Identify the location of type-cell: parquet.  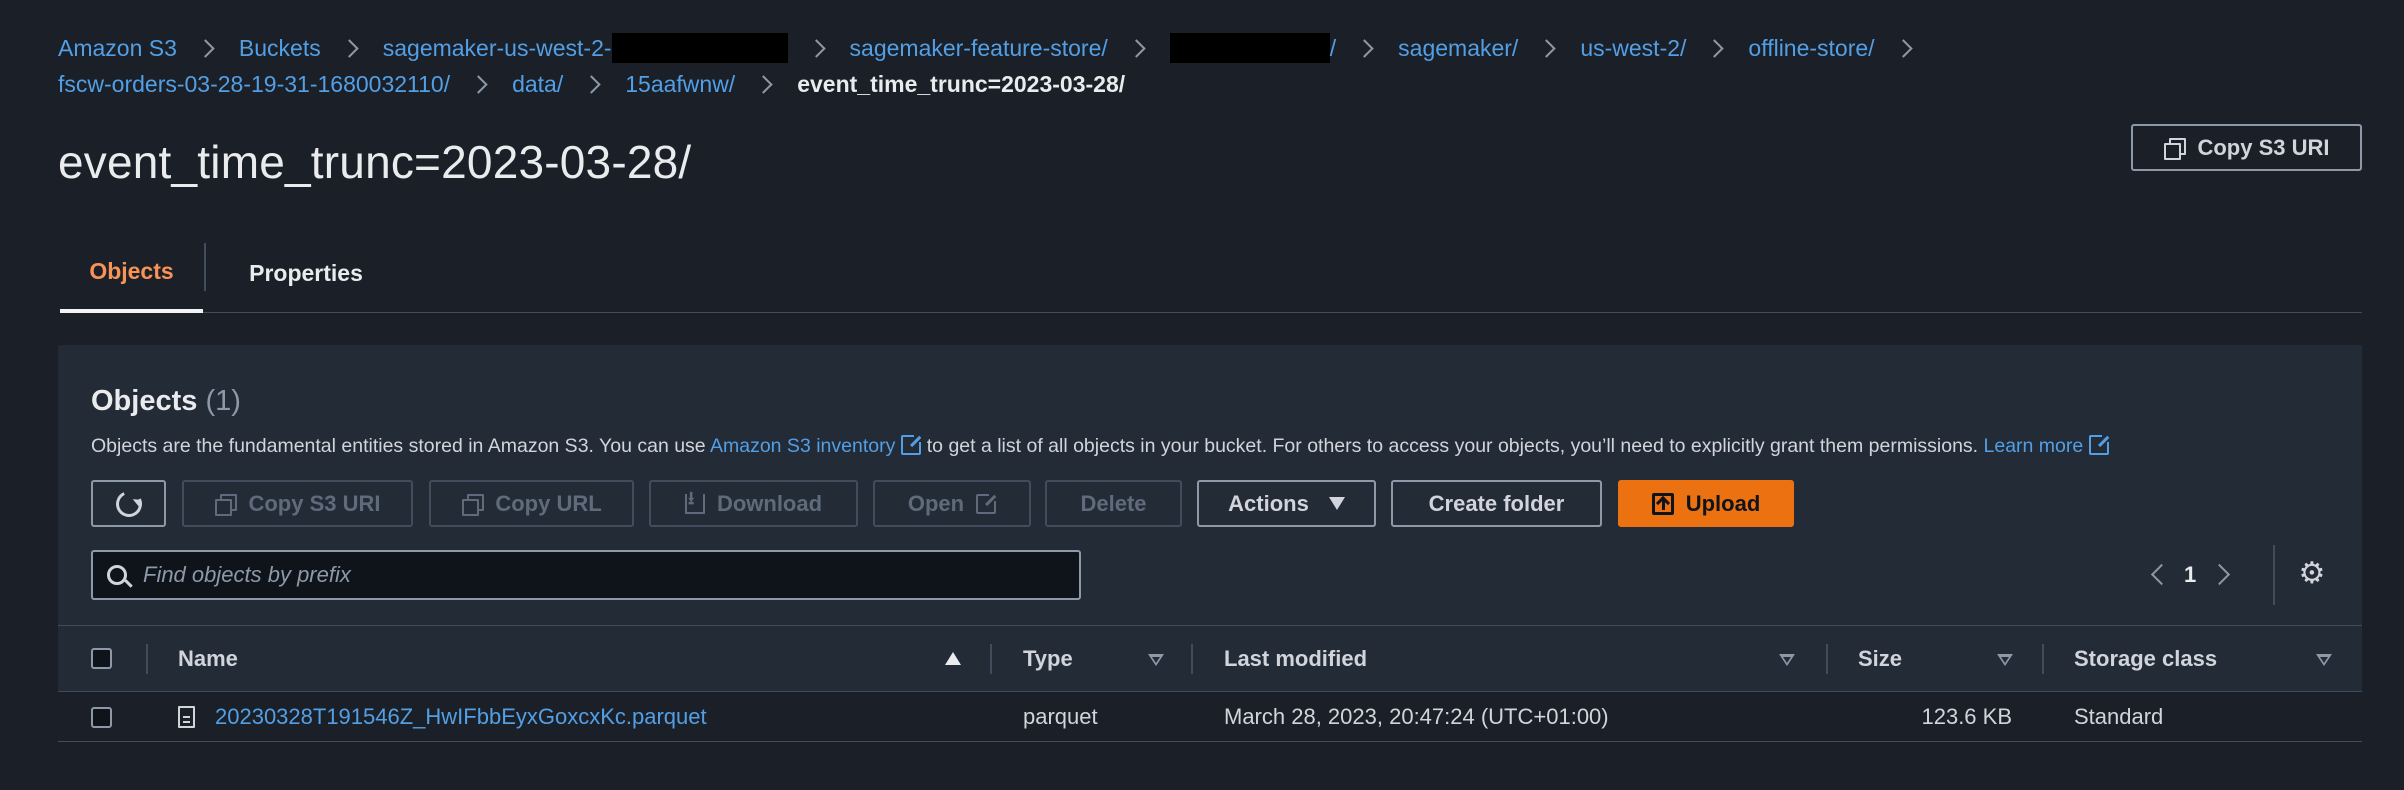
(1060, 716).